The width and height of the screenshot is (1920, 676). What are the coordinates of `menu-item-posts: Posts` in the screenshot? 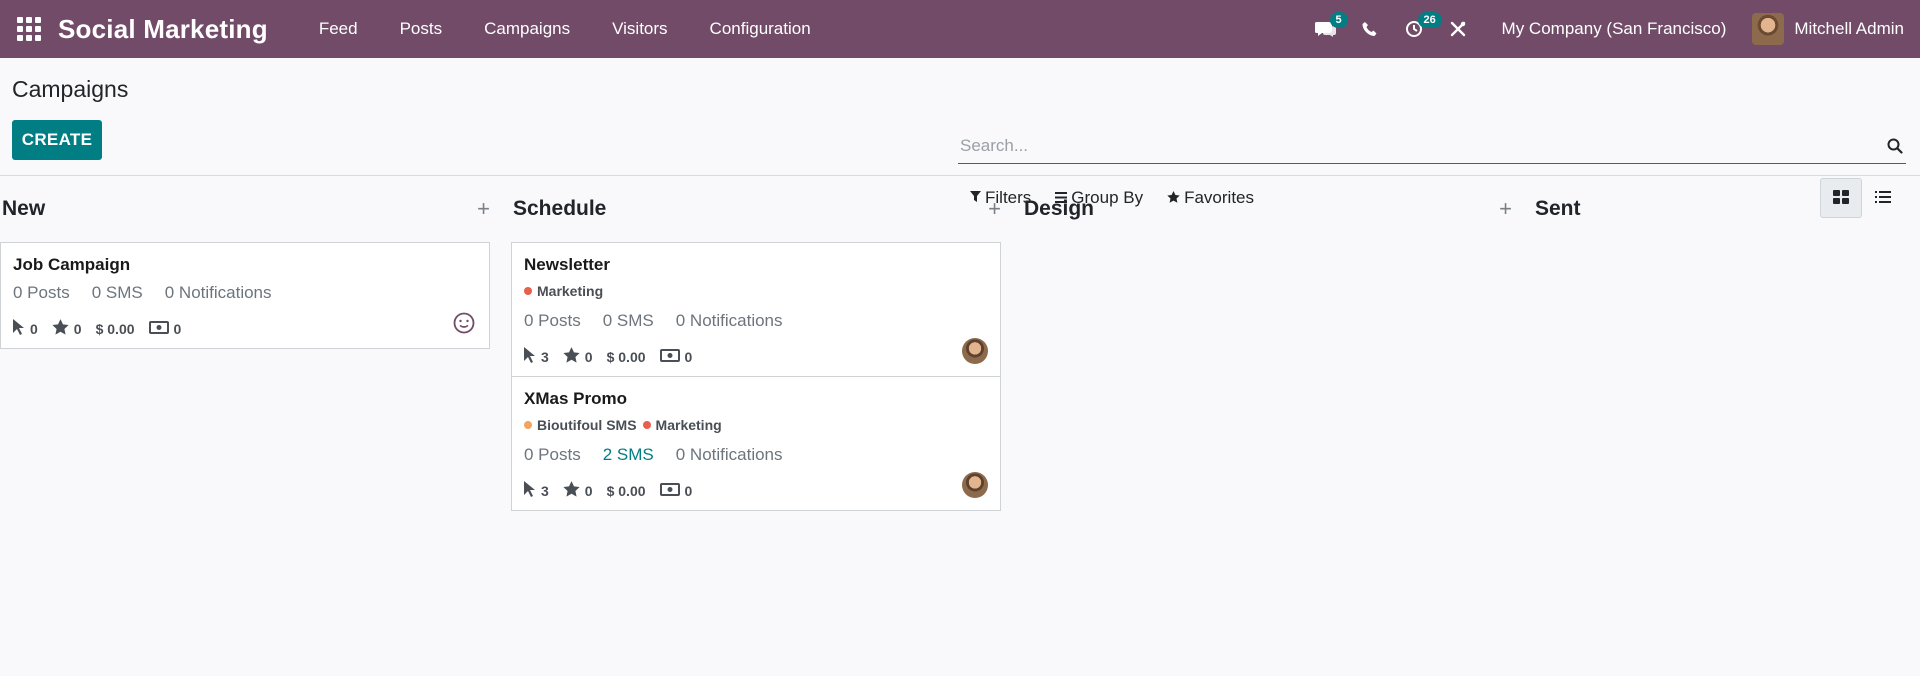 It's located at (421, 29).